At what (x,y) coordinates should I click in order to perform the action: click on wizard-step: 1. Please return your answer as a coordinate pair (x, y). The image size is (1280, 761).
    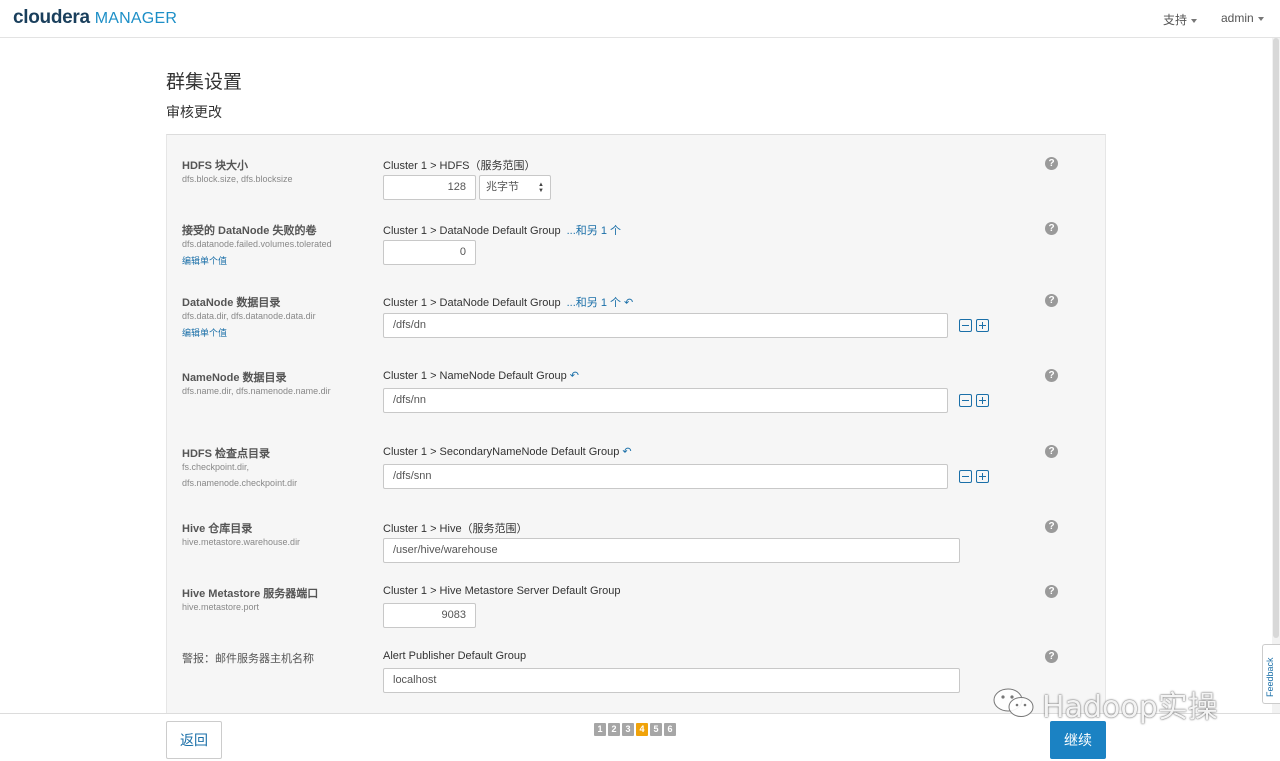
    Looking at the image, I should click on (600, 729).